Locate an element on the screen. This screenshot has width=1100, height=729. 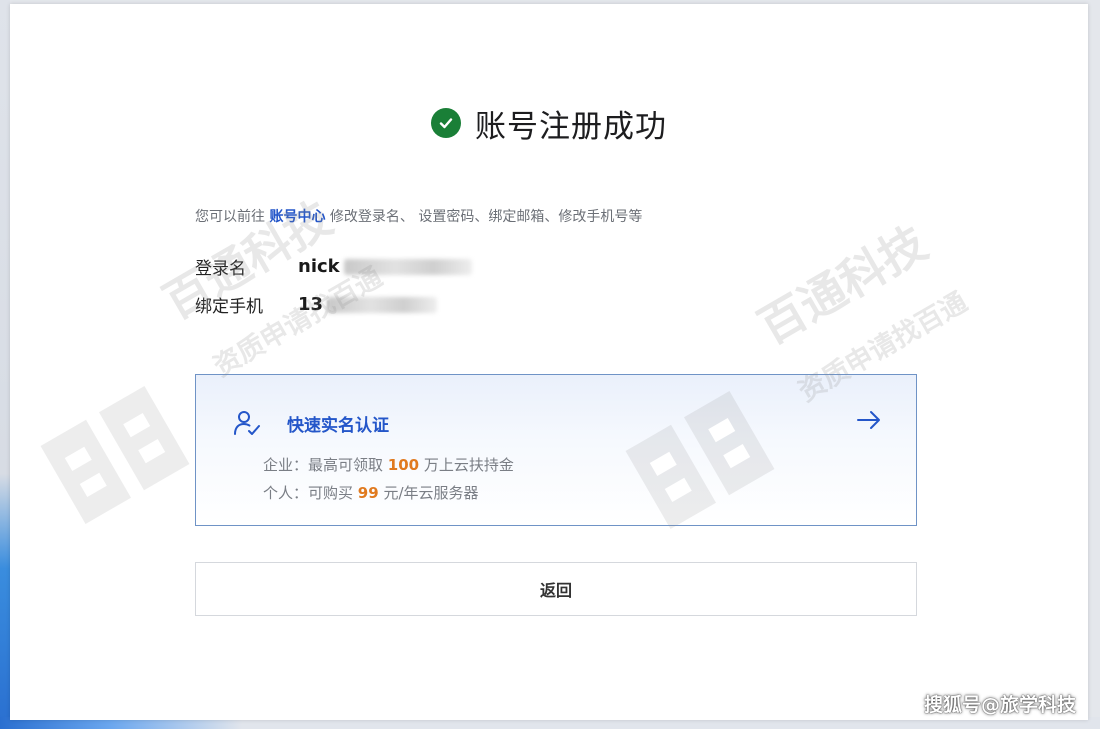
account-center-link: 账号中心 is located at coordinates (297, 217).